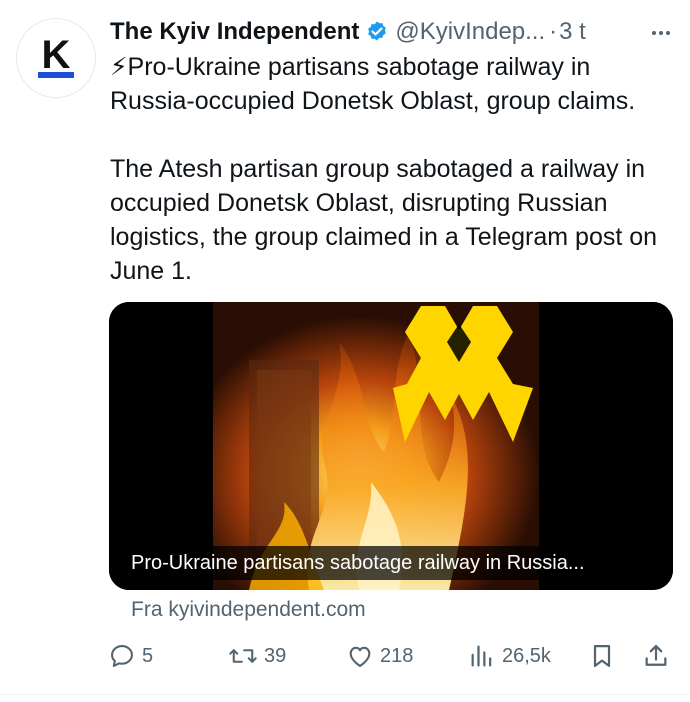  What do you see at coordinates (275, 655) in the screenshot?
I see `repost-count: 39` at bounding box center [275, 655].